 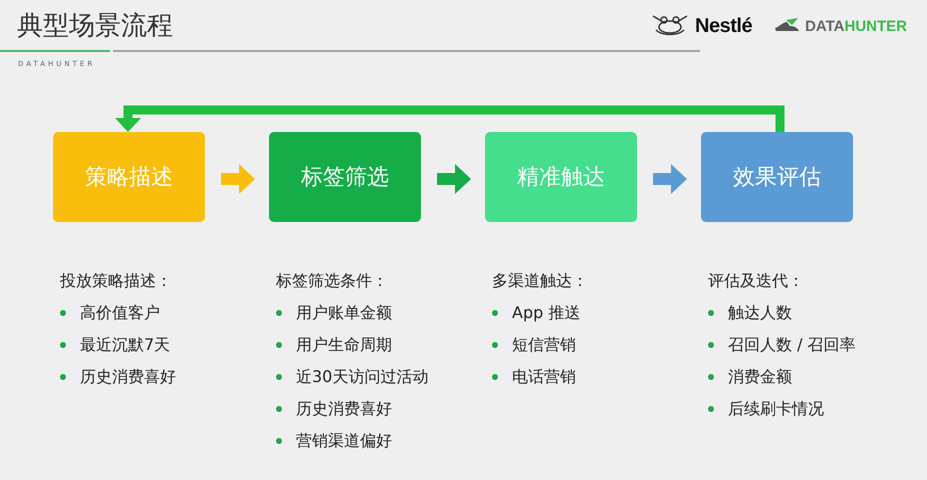 What do you see at coordinates (777, 177) in the screenshot?
I see `step-card: 效果评估` at bounding box center [777, 177].